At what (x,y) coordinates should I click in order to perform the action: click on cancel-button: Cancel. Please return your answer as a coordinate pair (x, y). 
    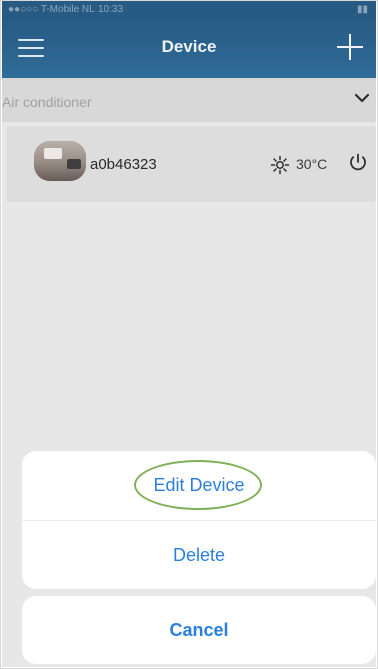
    Looking at the image, I should click on (199, 630).